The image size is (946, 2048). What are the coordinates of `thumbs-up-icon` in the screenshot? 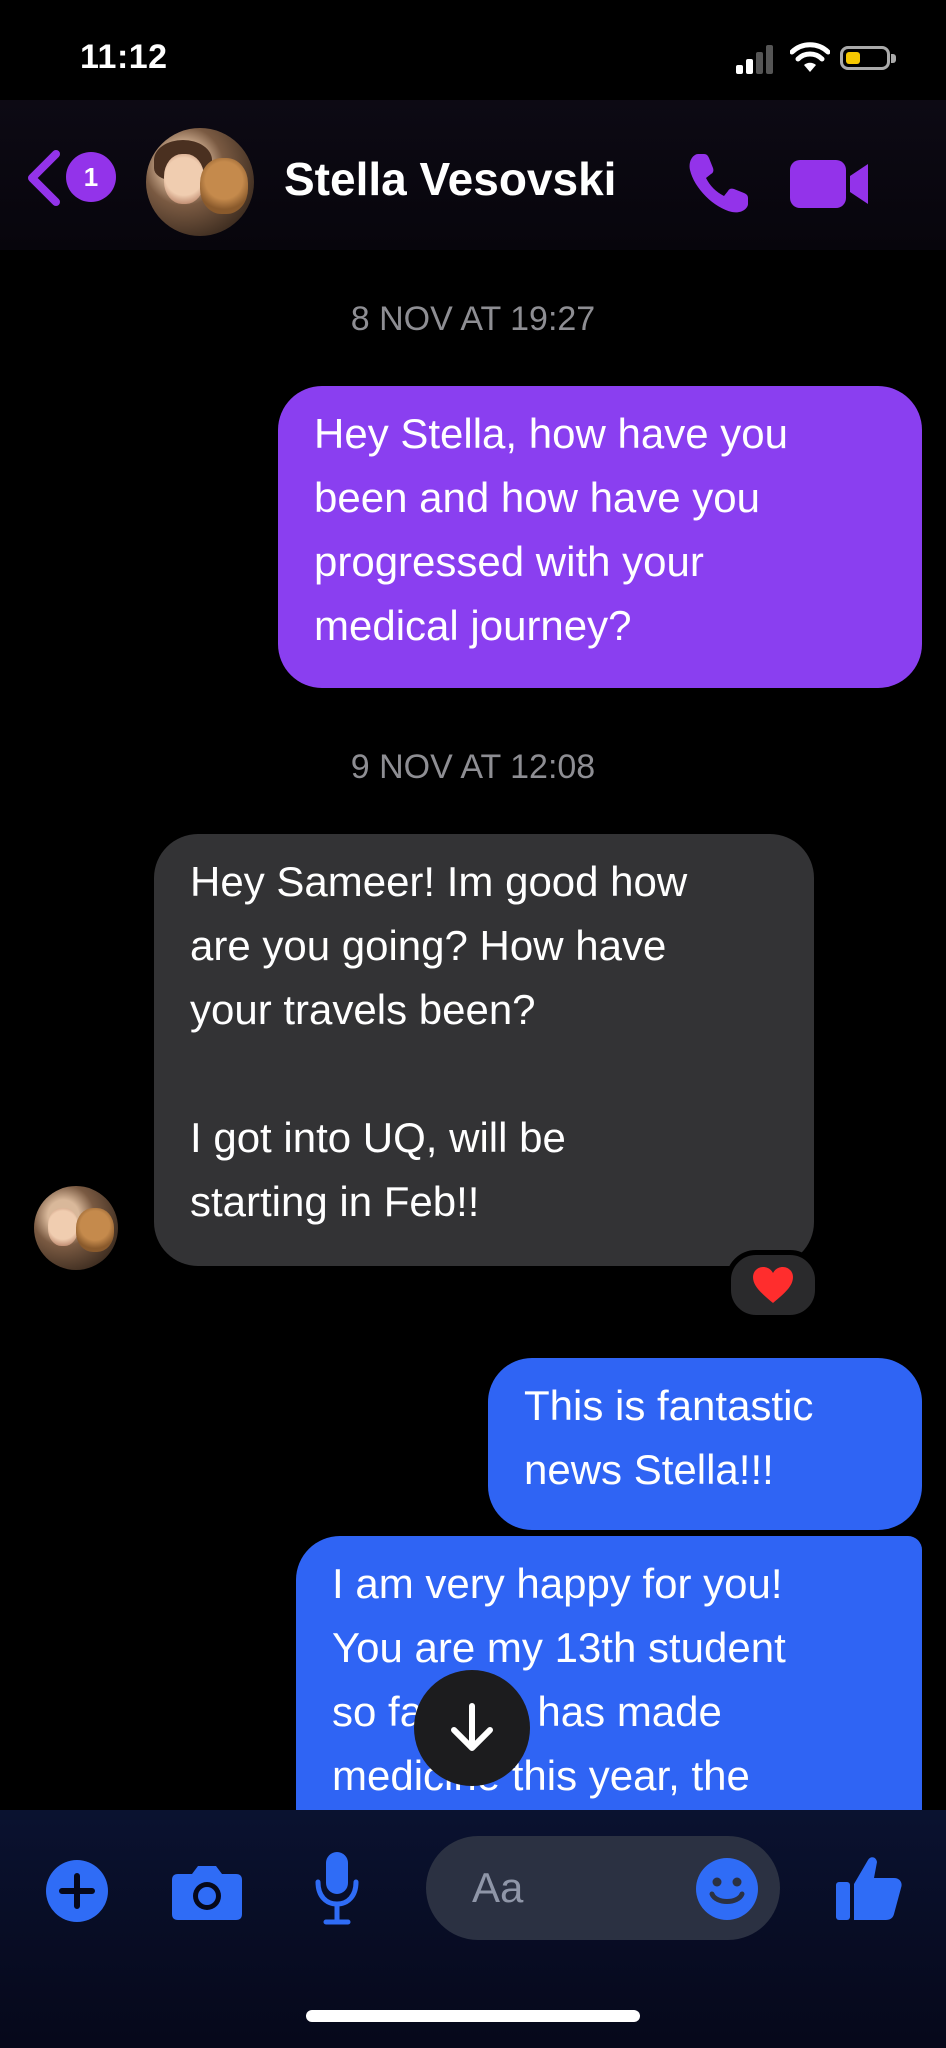 It's located at (869, 1888).